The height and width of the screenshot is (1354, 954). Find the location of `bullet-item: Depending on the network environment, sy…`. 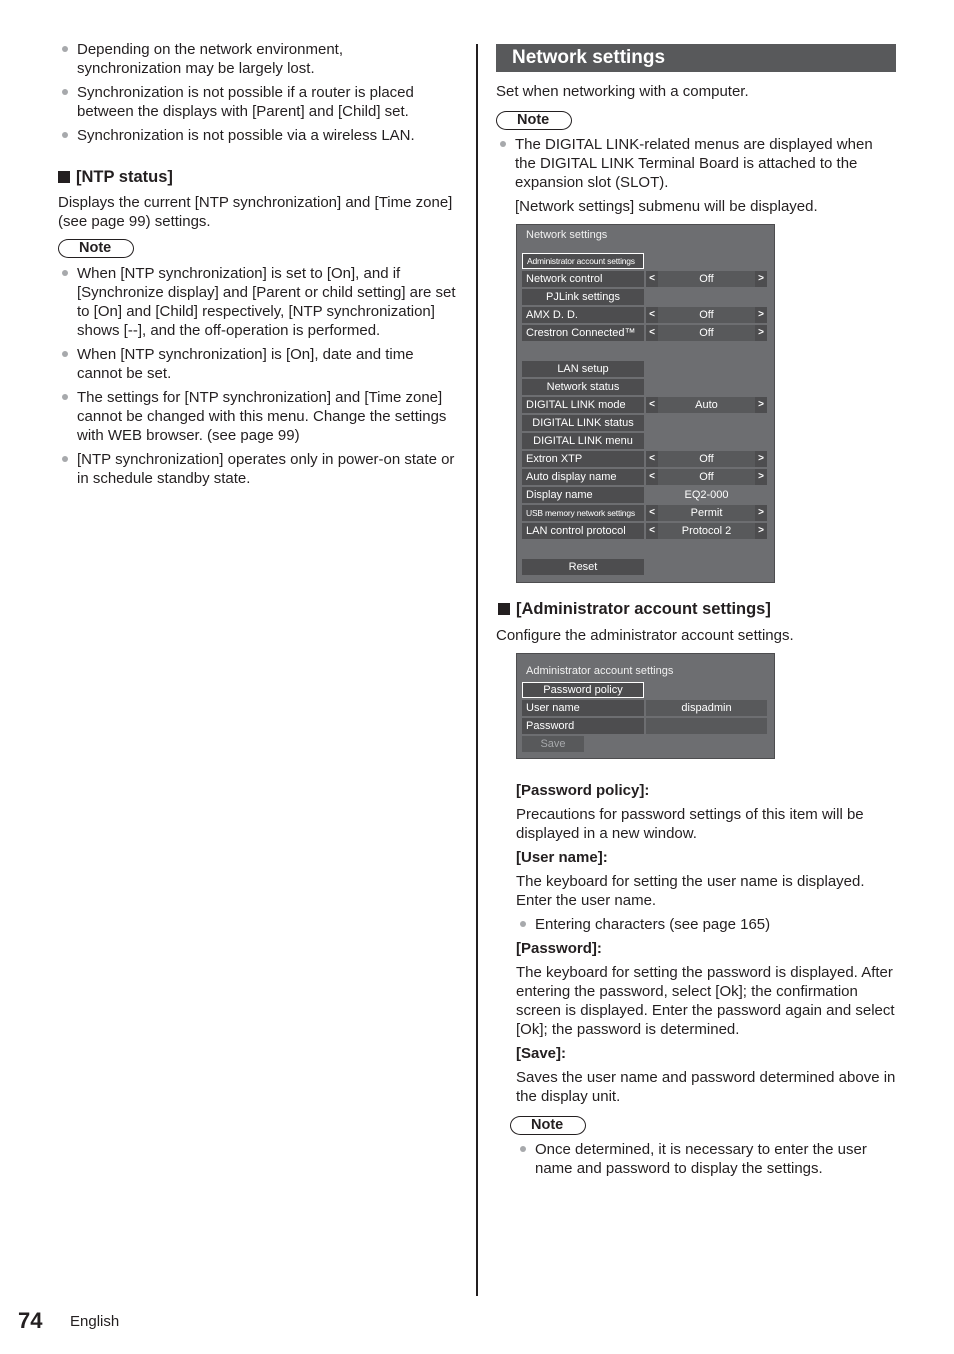

bullet-item: Depending on the network environment, sy… is located at coordinates (253, 59).